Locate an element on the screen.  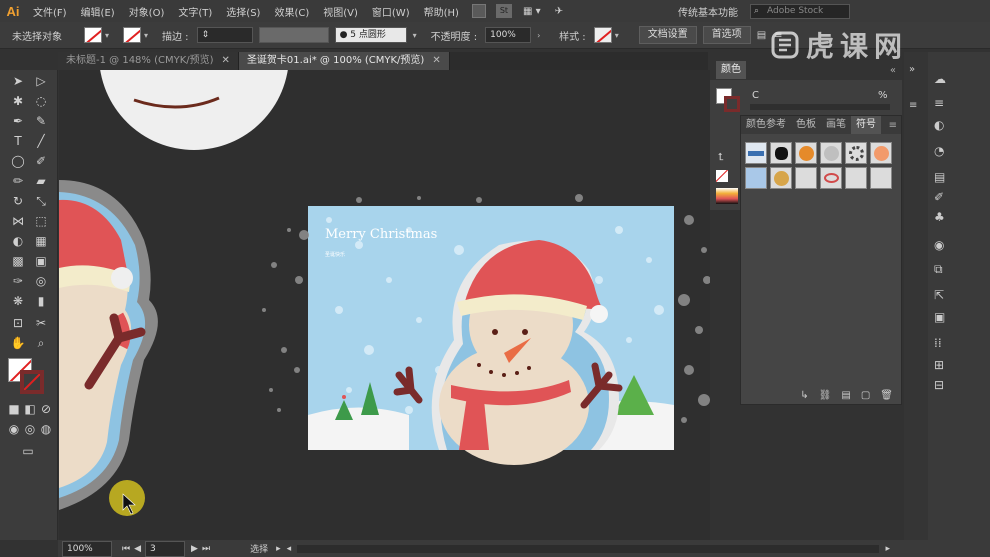
symbol-ink-splat is located at coordinates (781, 153).